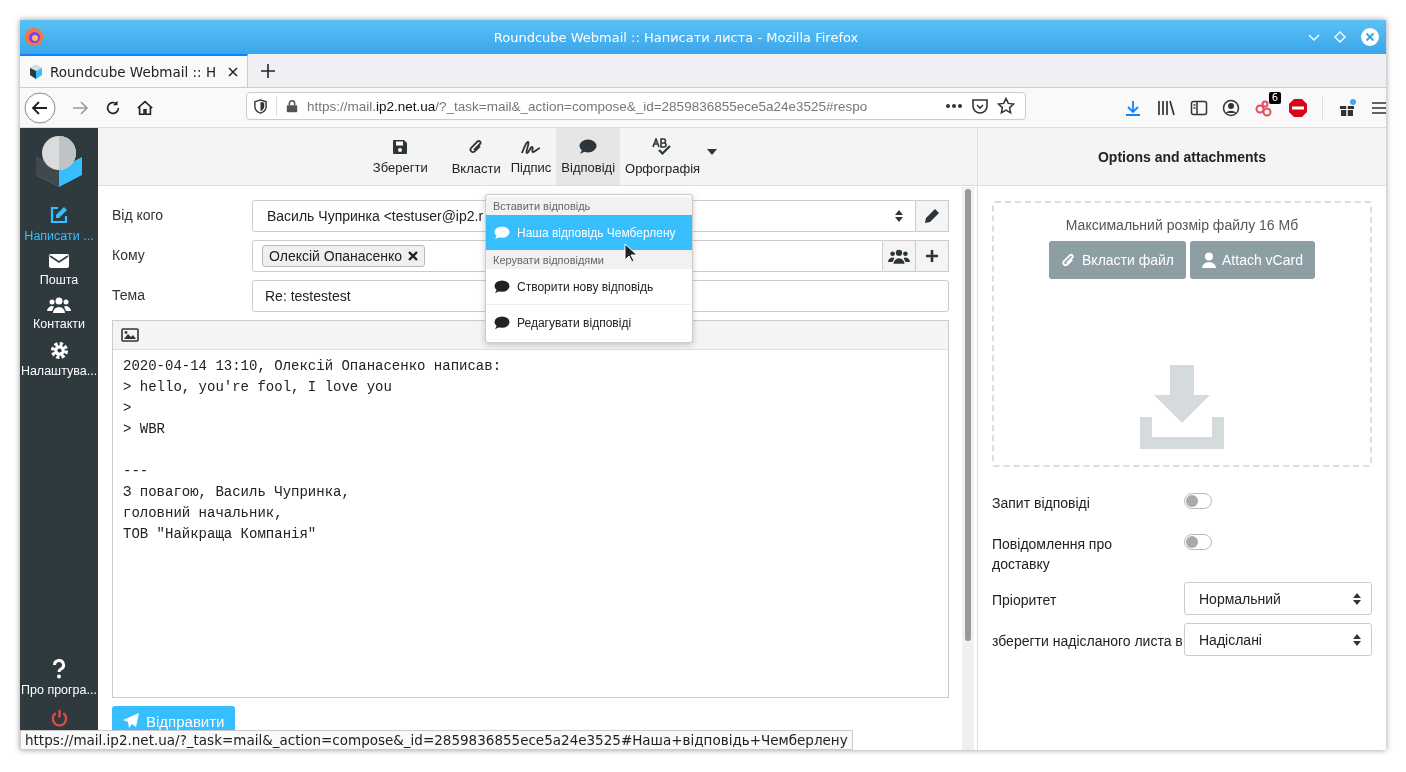 The height and width of the screenshot is (772, 1406). What do you see at coordinates (954, 106) in the screenshot?
I see `more-icon` at bounding box center [954, 106].